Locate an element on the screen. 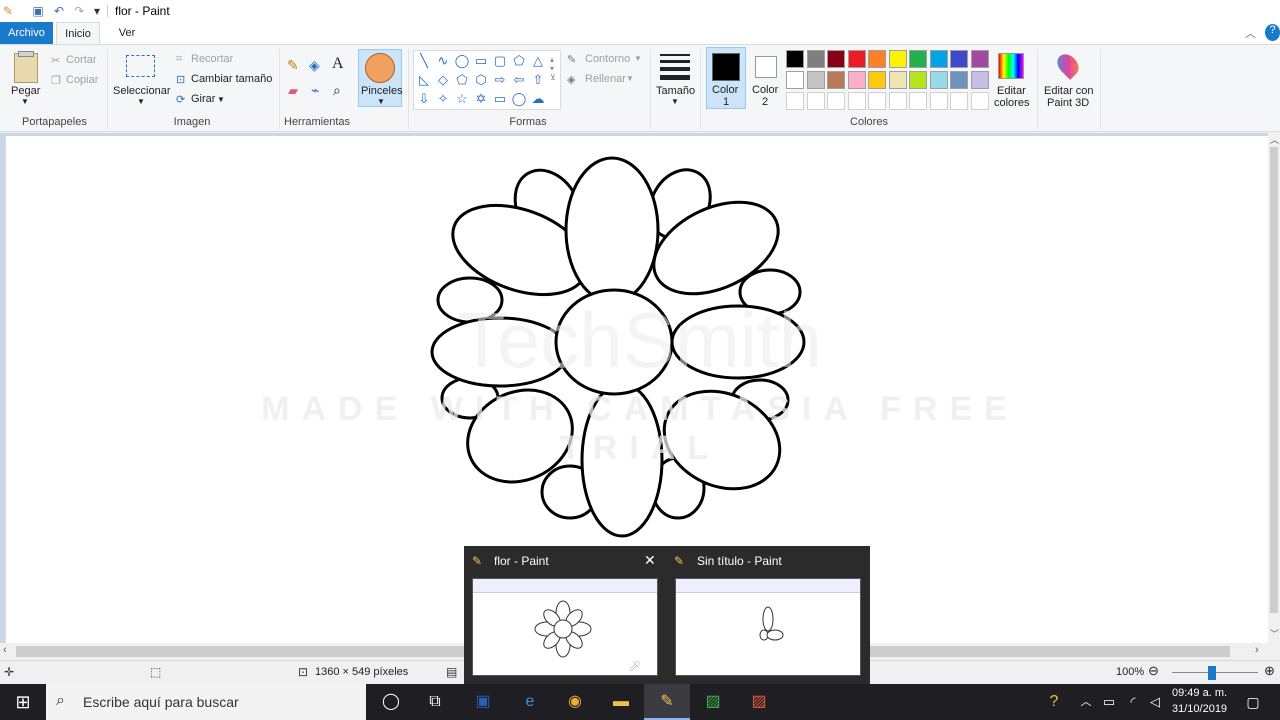 The width and height of the screenshot is (1280, 720). volume-icon: ◁ is located at coordinates (1155, 702).